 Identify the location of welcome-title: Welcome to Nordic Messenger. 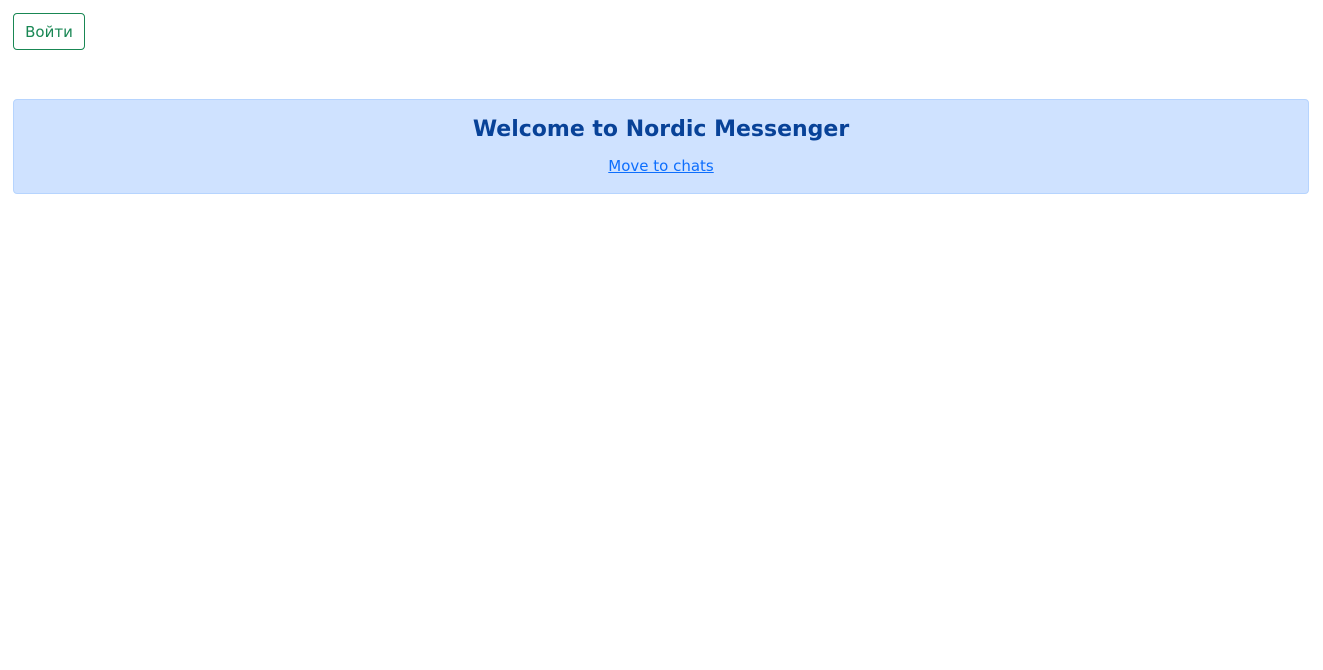
(661, 129).